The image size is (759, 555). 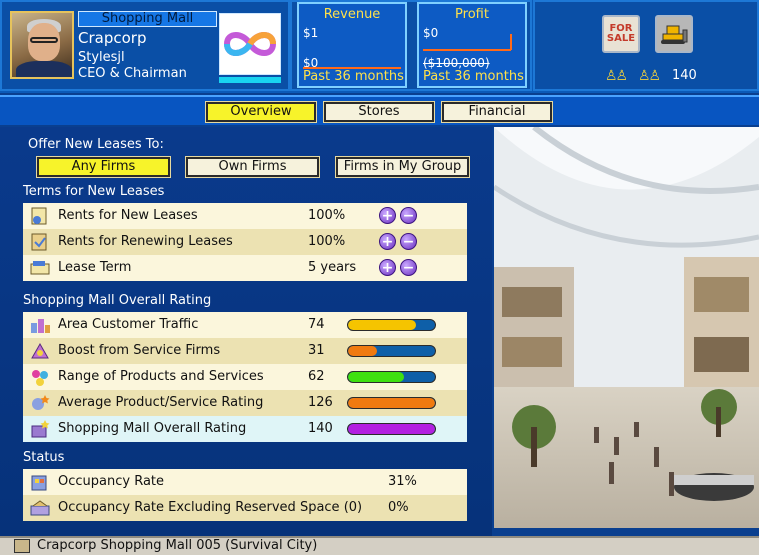 I want to click on tab-bar: Overview Stores Financial, so click(x=379, y=110).